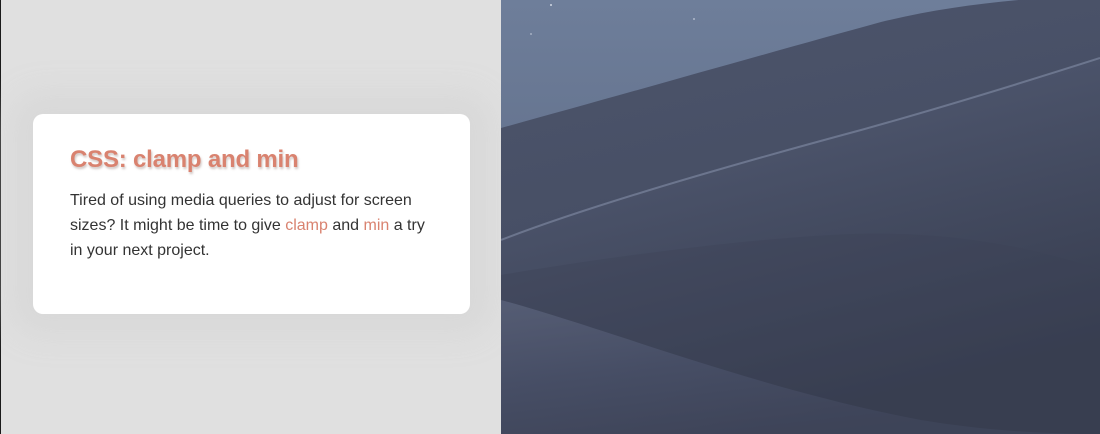  Describe the element at coordinates (252, 160) in the screenshot. I see `card-title: CSS: clamp and min` at that location.